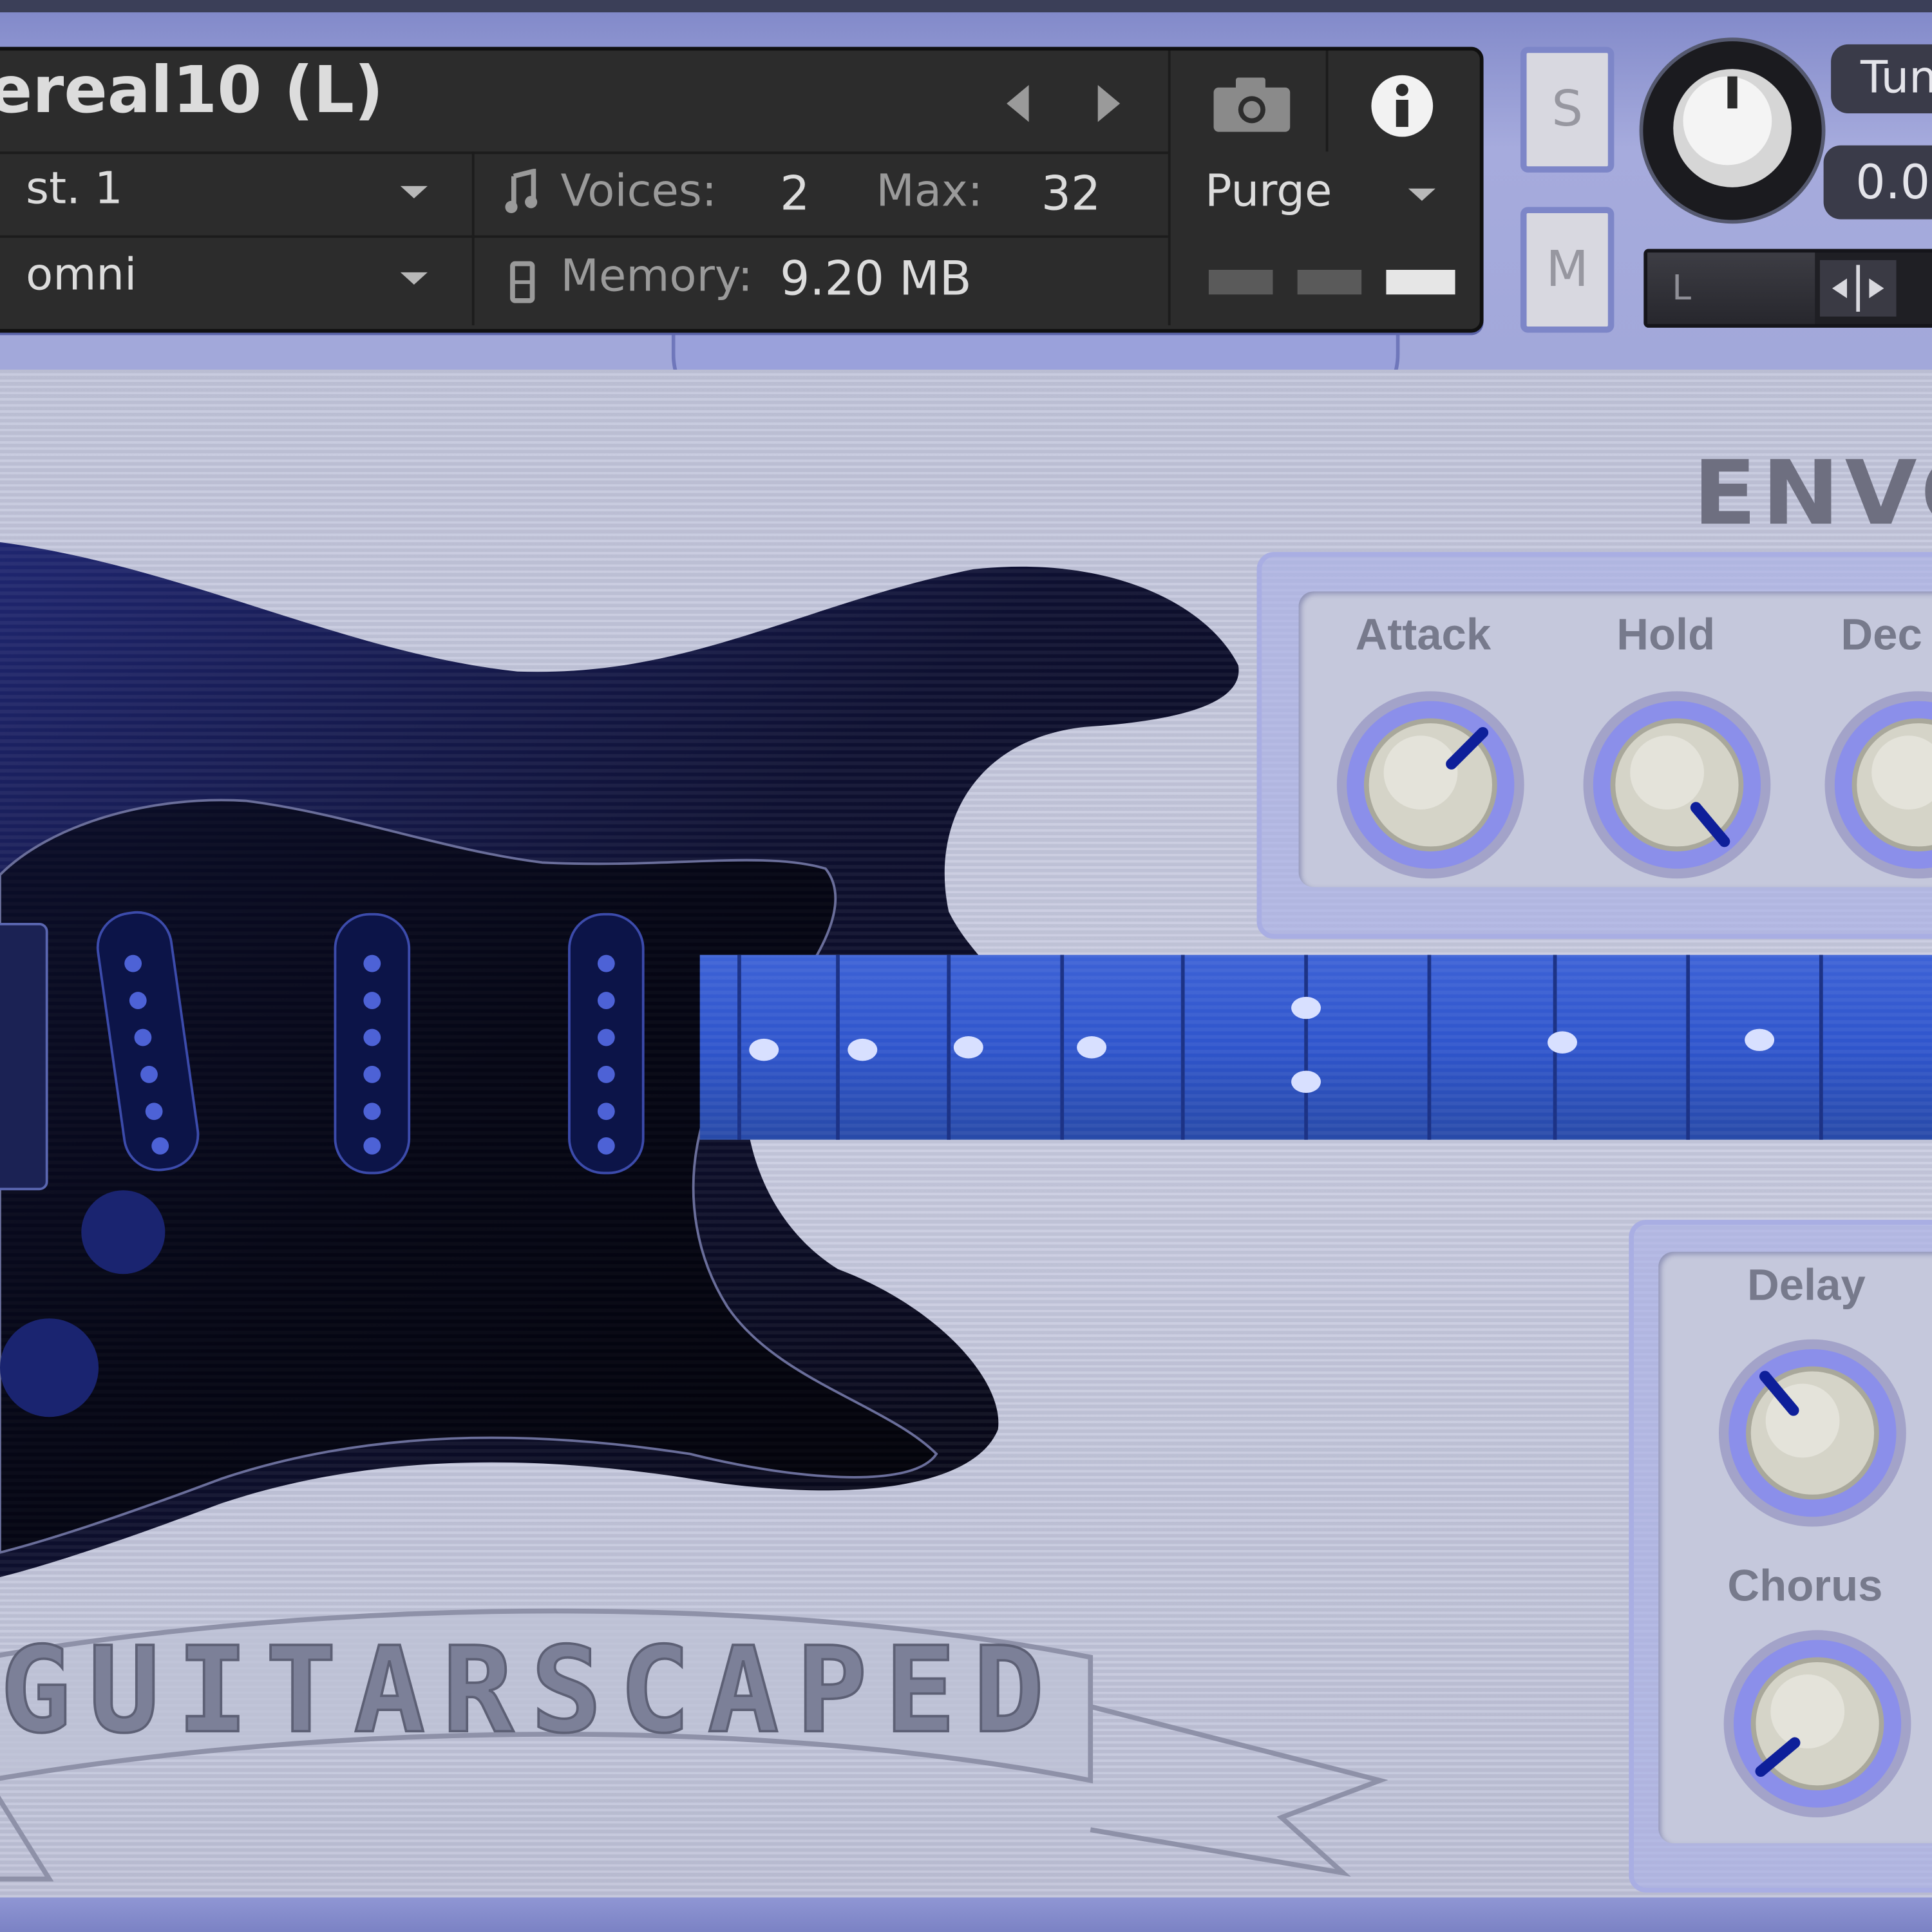  What do you see at coordinates (81, 275) in the screenshot?
I see `midi-channel-selector: omni` at bounding box center [81, 275].